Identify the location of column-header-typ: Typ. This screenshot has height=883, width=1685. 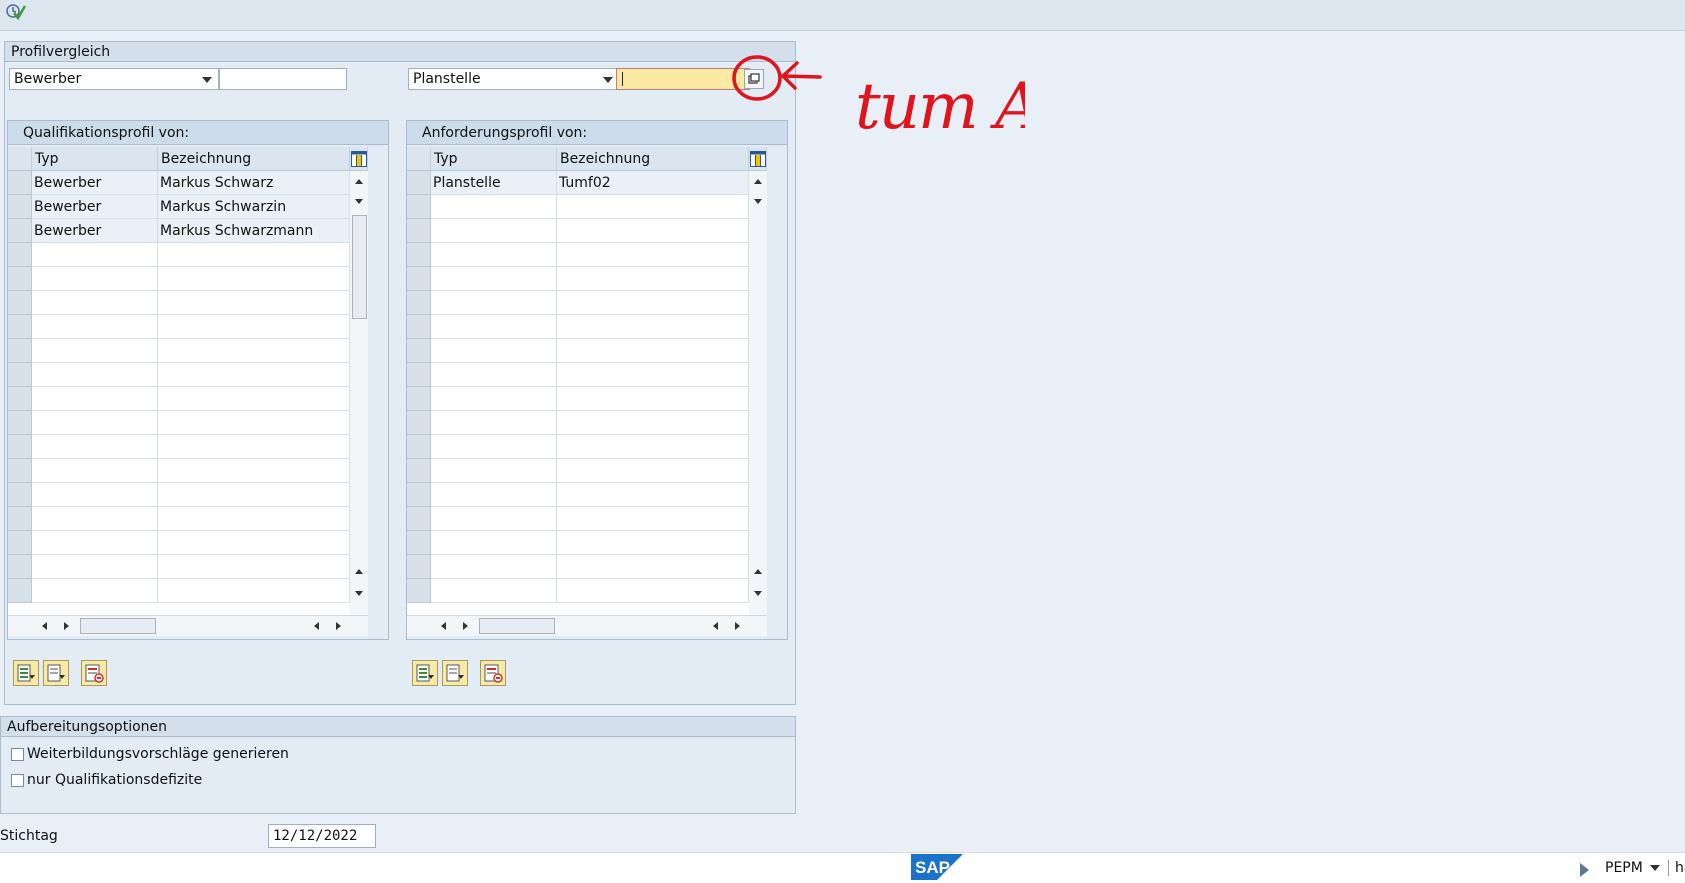
(95, 159).